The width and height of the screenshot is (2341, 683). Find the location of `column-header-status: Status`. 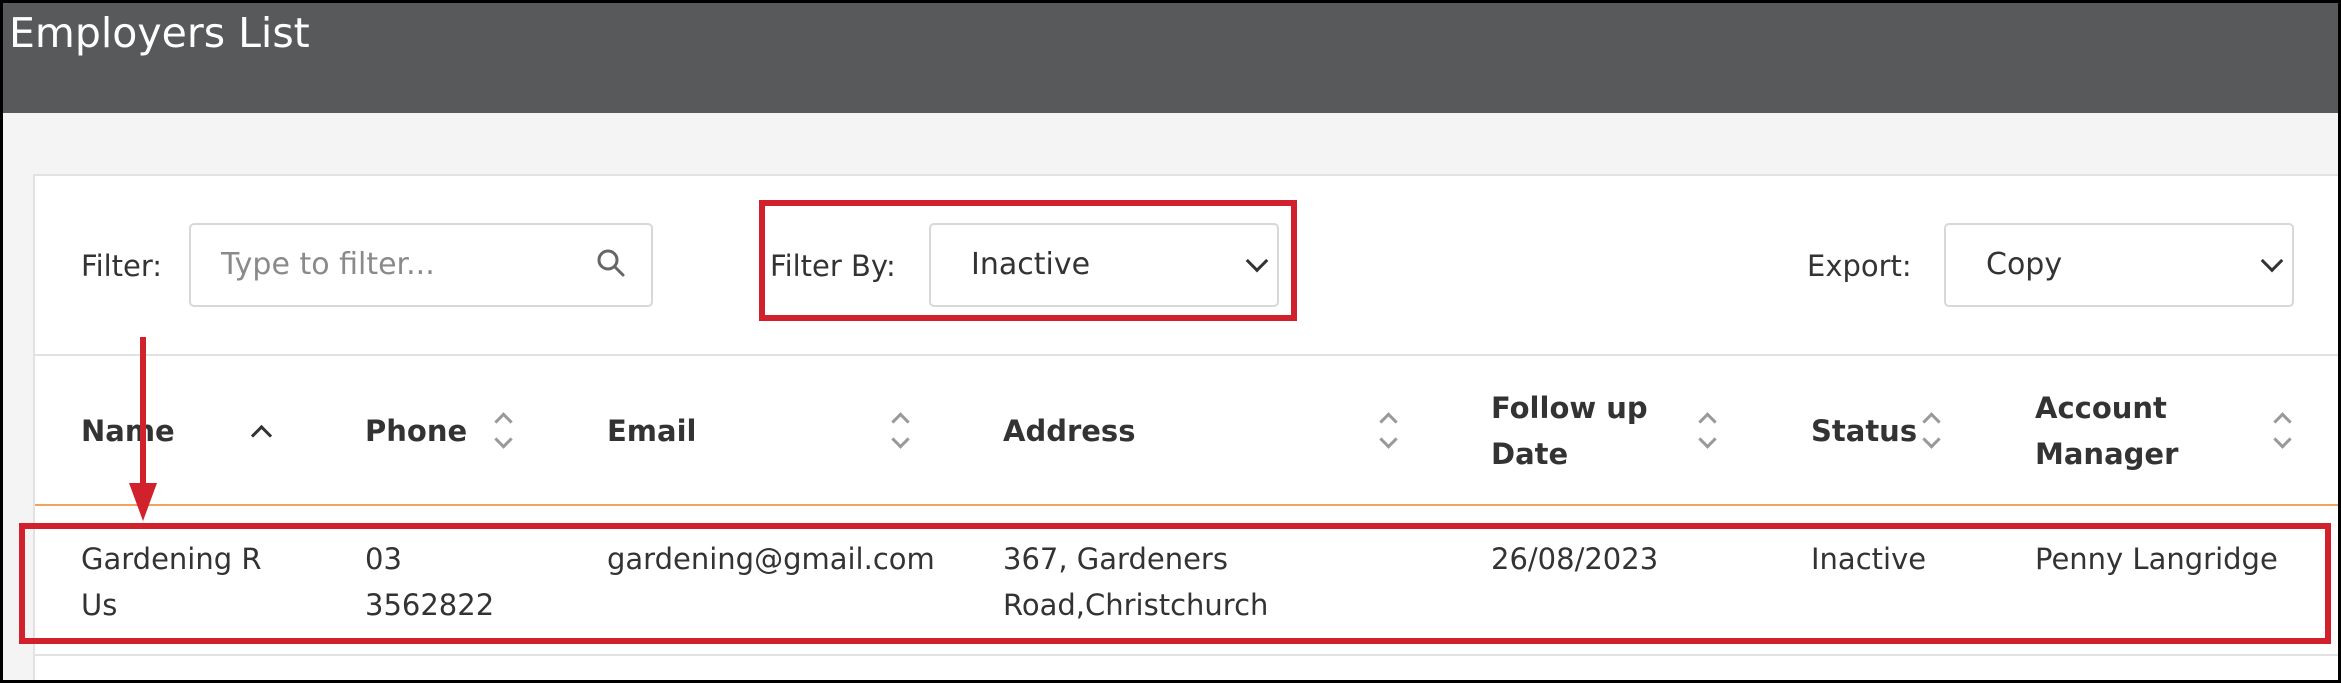

column-header-status: Status is located at coordinates (1864, 431).